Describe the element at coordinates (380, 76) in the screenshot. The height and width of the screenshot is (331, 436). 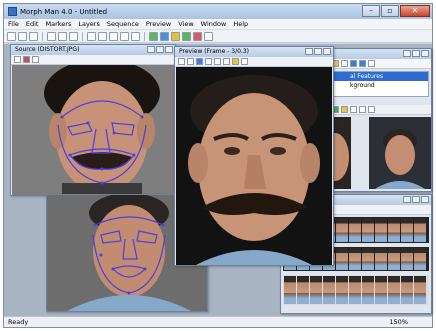
I see `layer-row: al Features` at that location.